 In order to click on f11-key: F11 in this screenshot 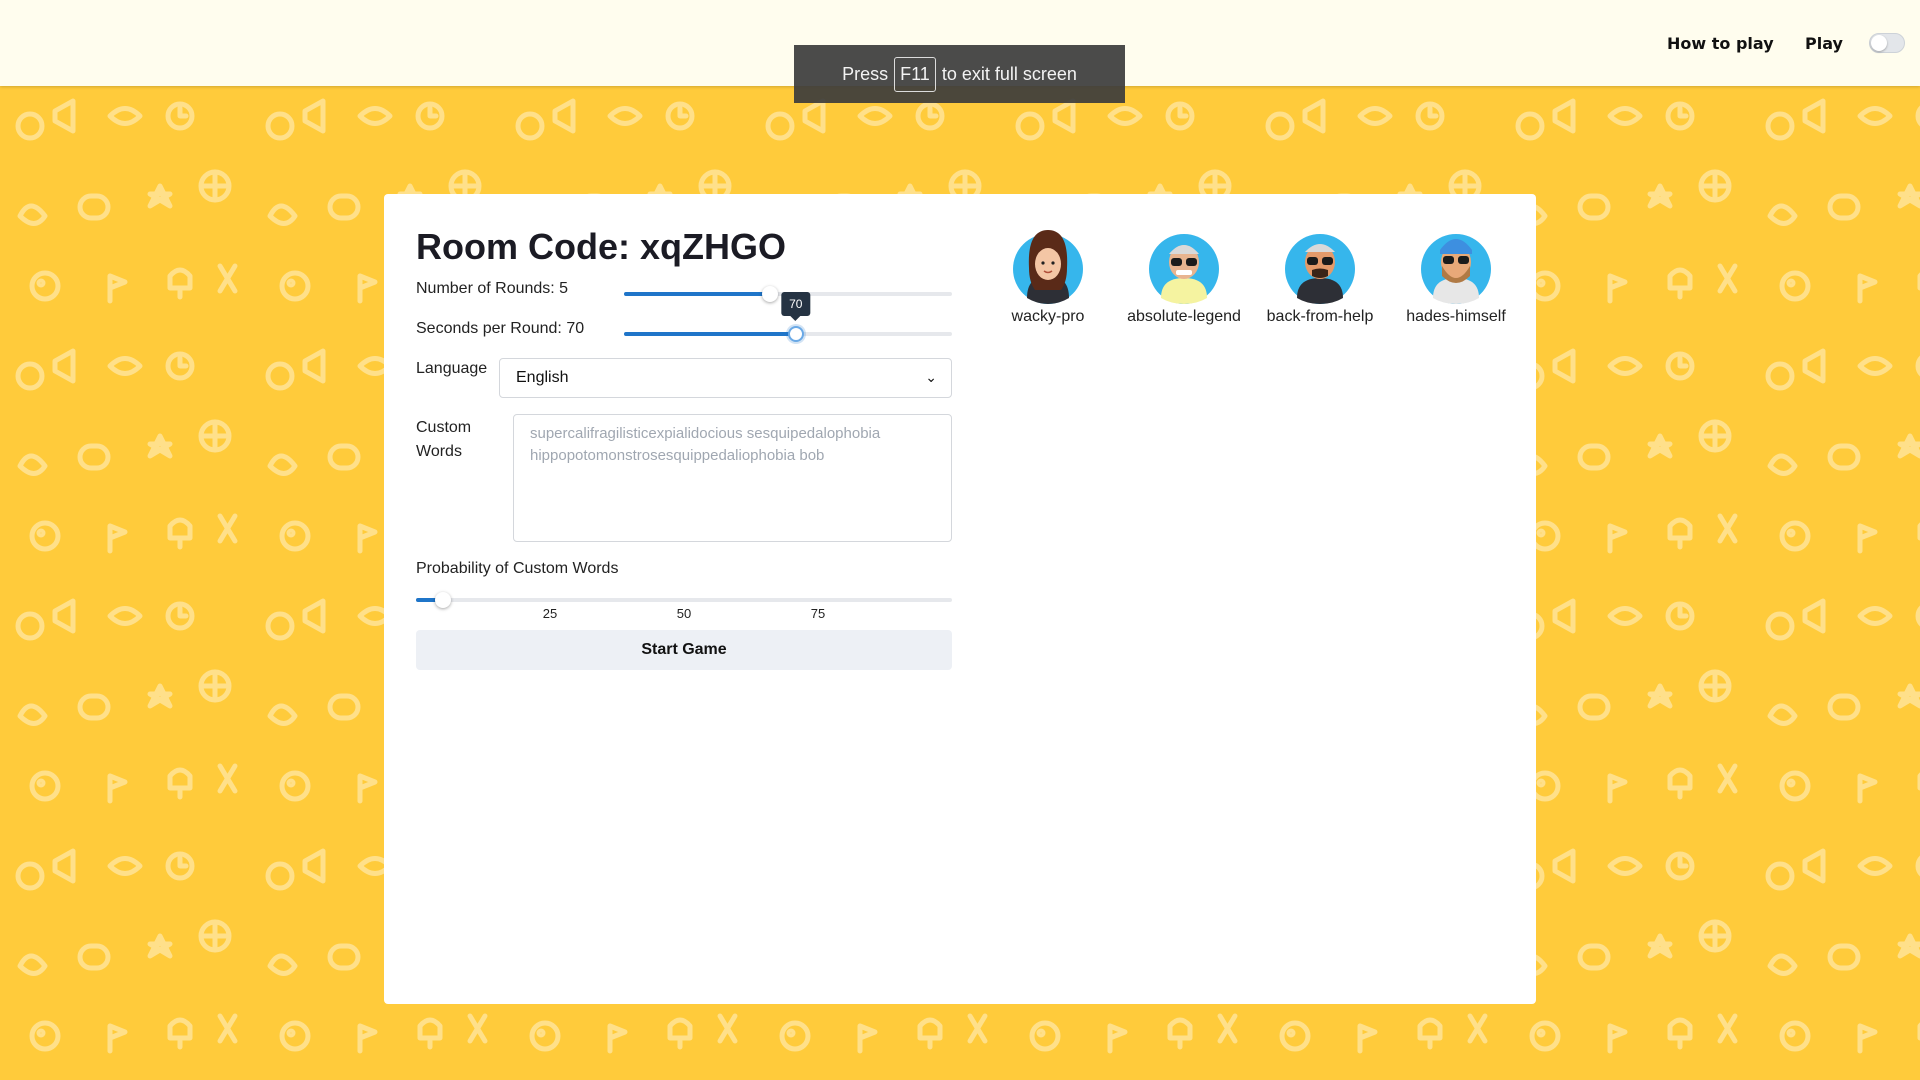, I will do `click(915, 74)`.